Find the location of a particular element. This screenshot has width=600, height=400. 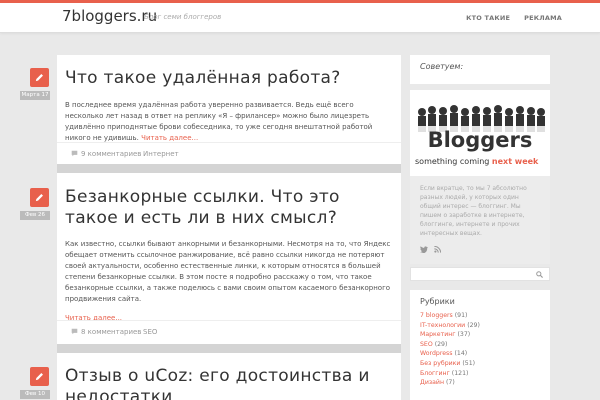

category-item: Без рубрики (51) is located at coordinates (485, 364).